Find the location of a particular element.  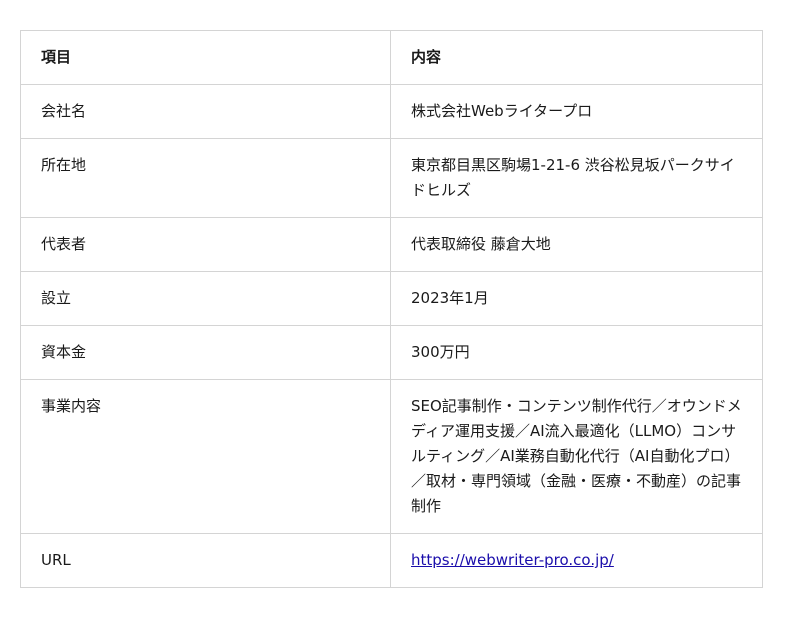

table-row: 代表者 代表取締役 藤倉大地 is located at coordinates (391, 244).